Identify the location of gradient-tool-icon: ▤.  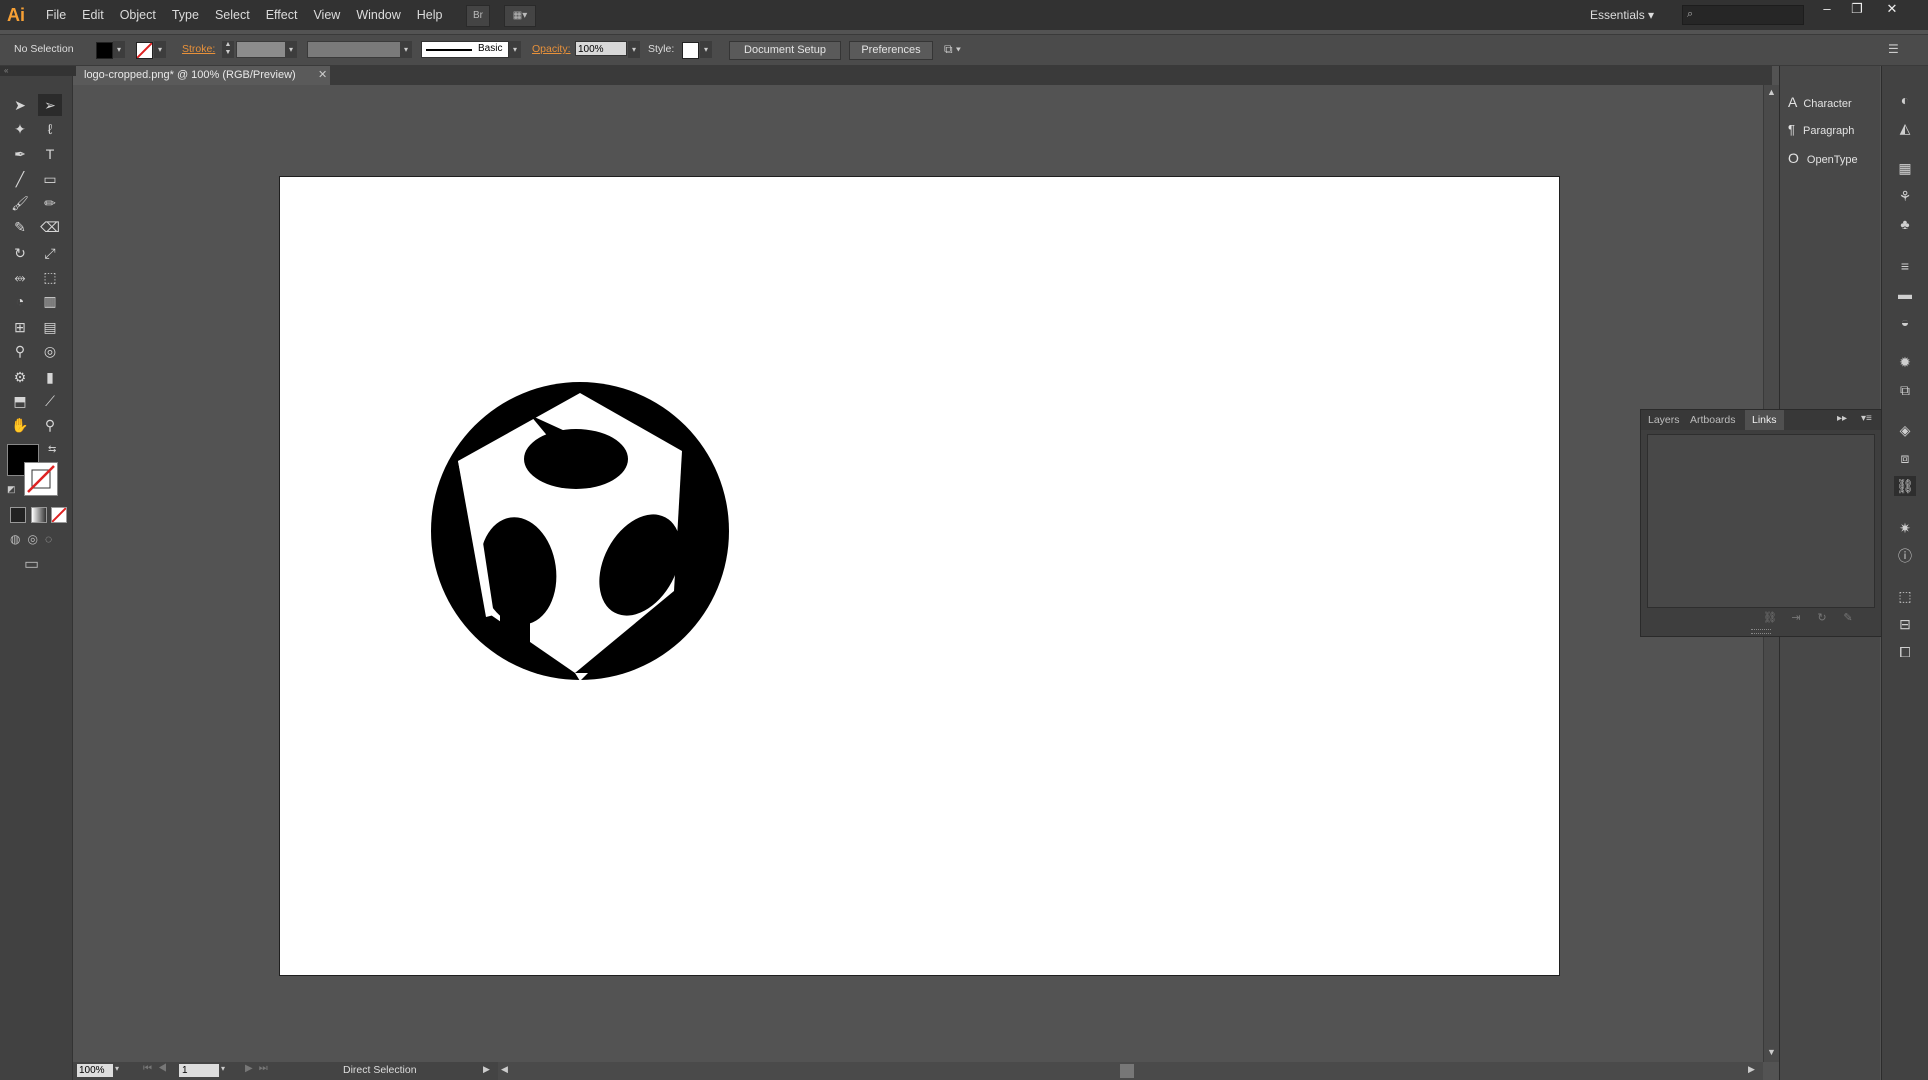
(50, 327).